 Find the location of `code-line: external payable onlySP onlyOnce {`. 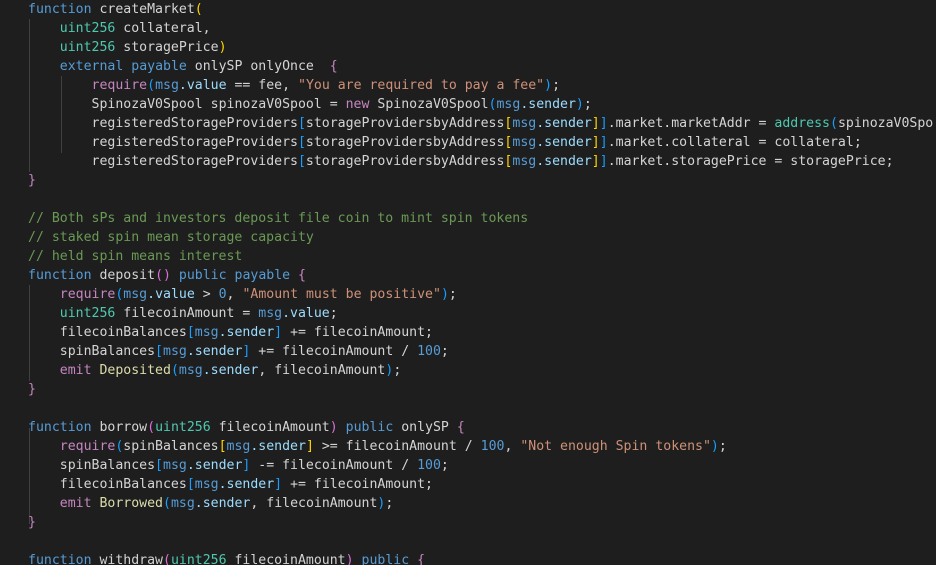

code-line: external payable onlySP onlyOnce { is located at coordinates (468, 66).